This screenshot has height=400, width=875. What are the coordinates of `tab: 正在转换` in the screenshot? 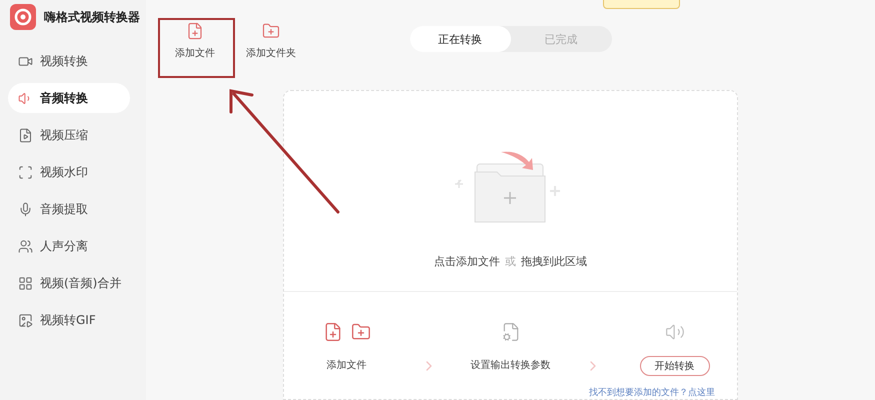 It's located at (460, 39).